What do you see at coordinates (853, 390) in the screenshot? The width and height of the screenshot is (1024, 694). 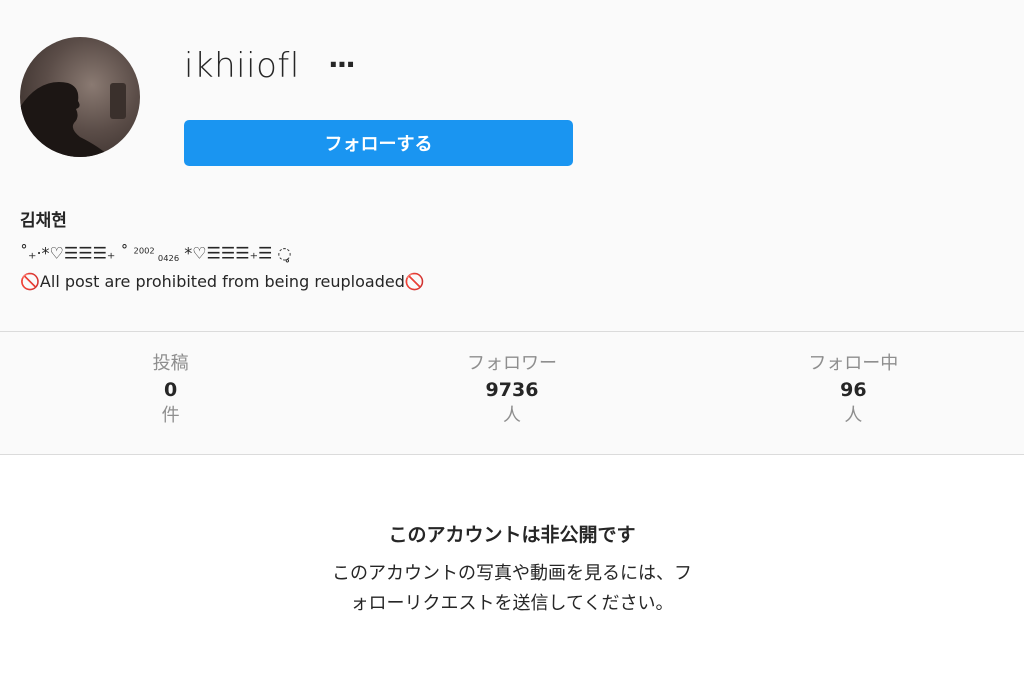 I see `stat-value: 96` at bounding box center [853, 390].